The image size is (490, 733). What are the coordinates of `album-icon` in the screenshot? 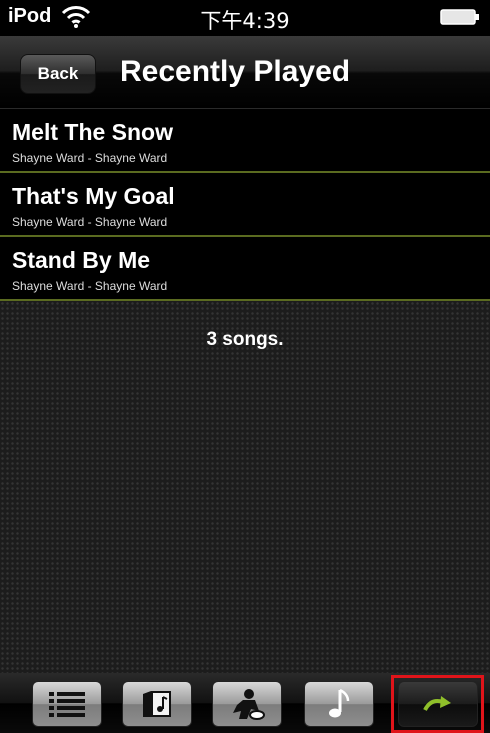 It's located at (157, 704).